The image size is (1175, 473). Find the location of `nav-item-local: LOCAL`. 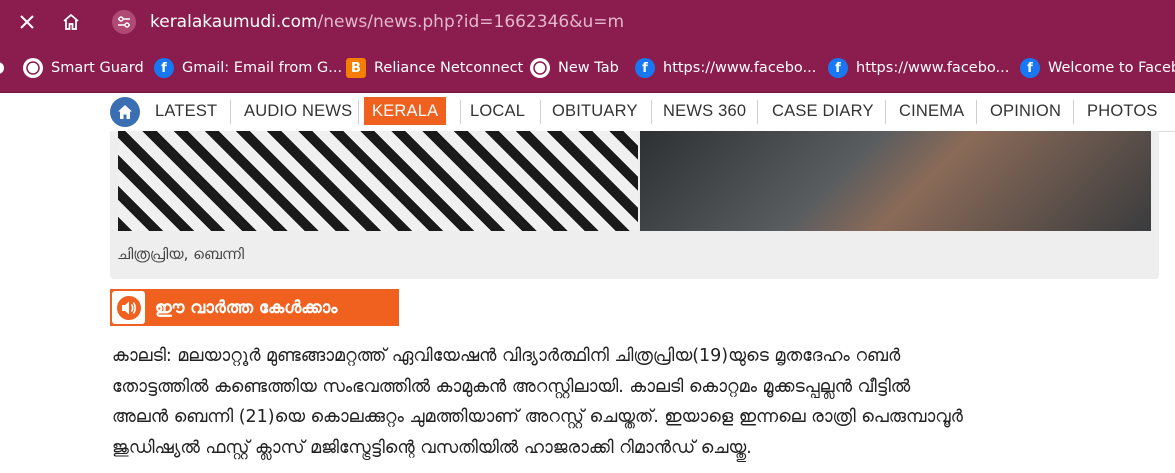

nav-item-local: LOCAL is located at coordinates (497, 111).